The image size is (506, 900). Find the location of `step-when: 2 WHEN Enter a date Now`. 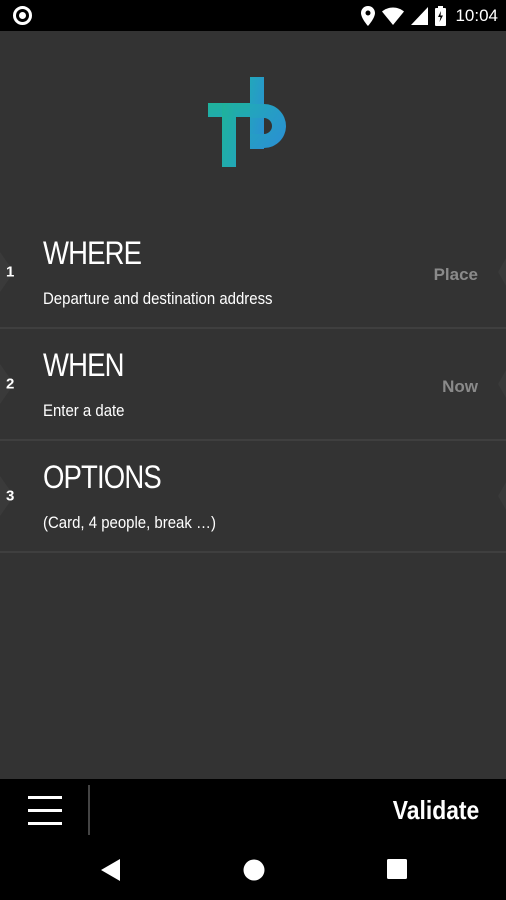

step-when: 2 WHEN Enter a date Now is located at coordinates (253, 385).